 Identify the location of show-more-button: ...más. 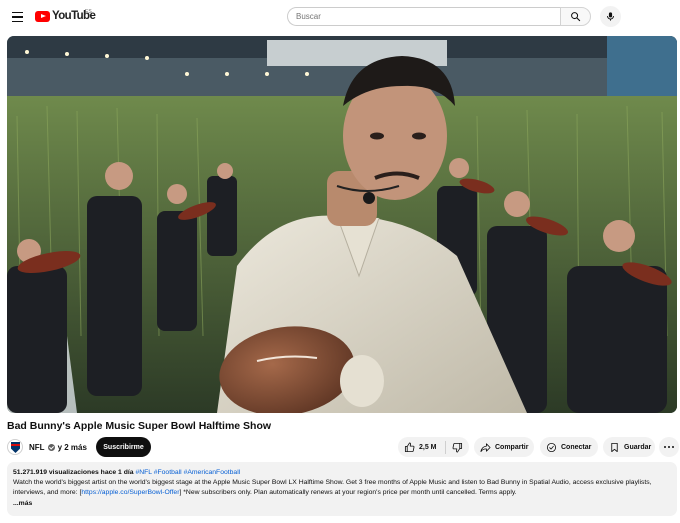
(342, 504).